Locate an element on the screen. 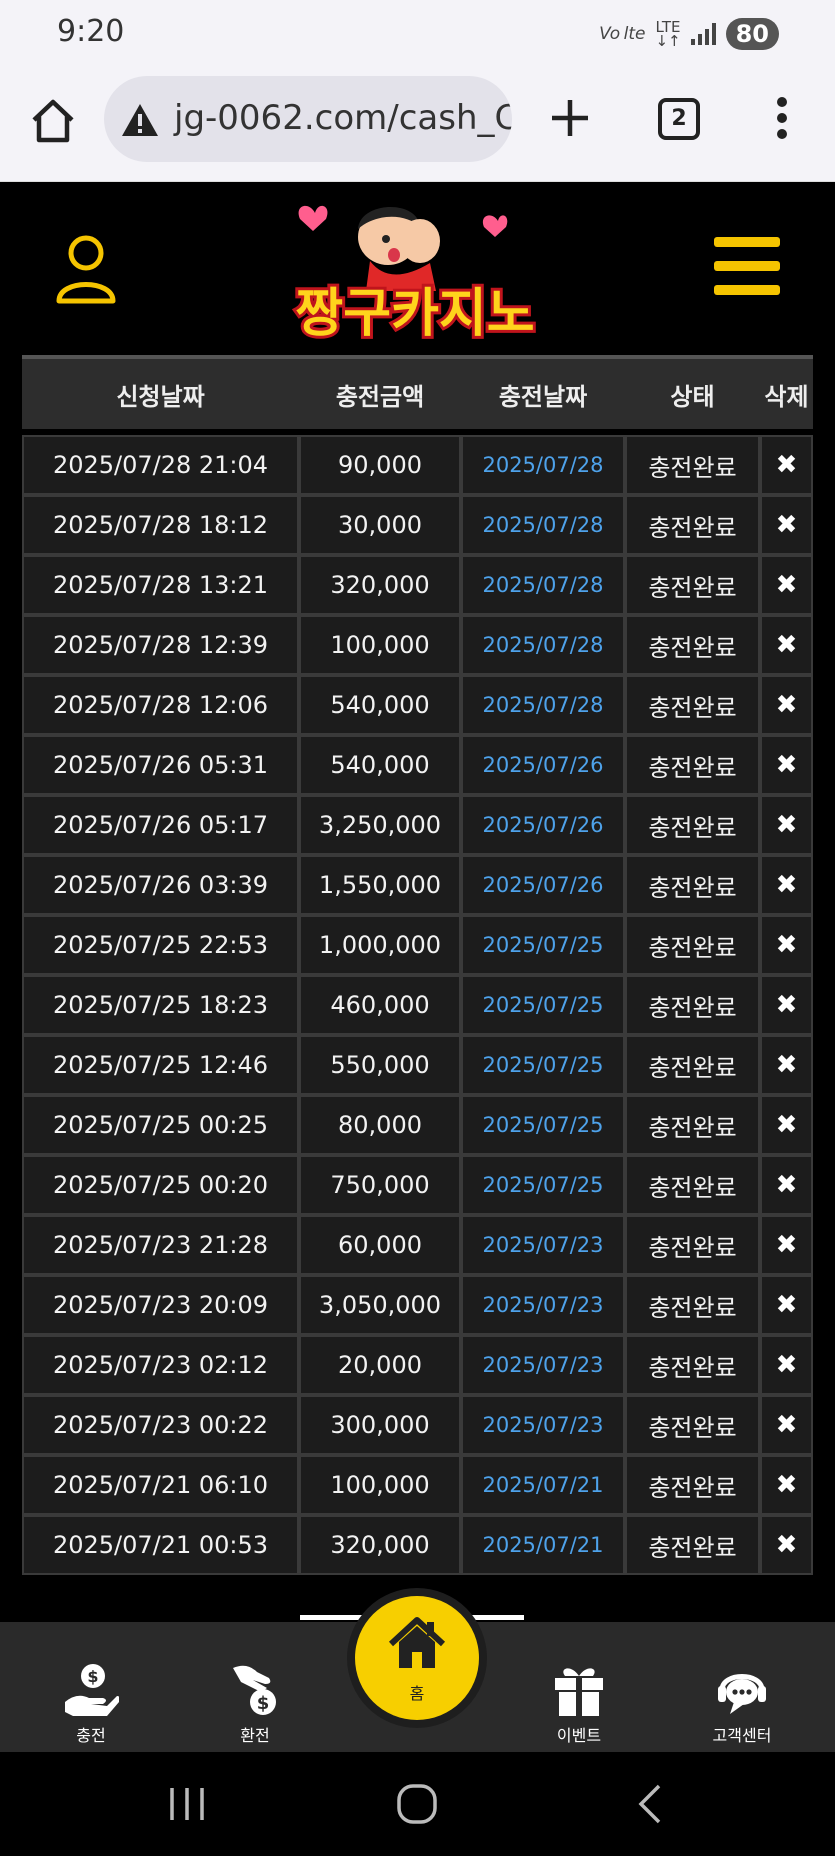 This screenshot has width=835, height=1856. user-icon is located at coordinates (86, 269).